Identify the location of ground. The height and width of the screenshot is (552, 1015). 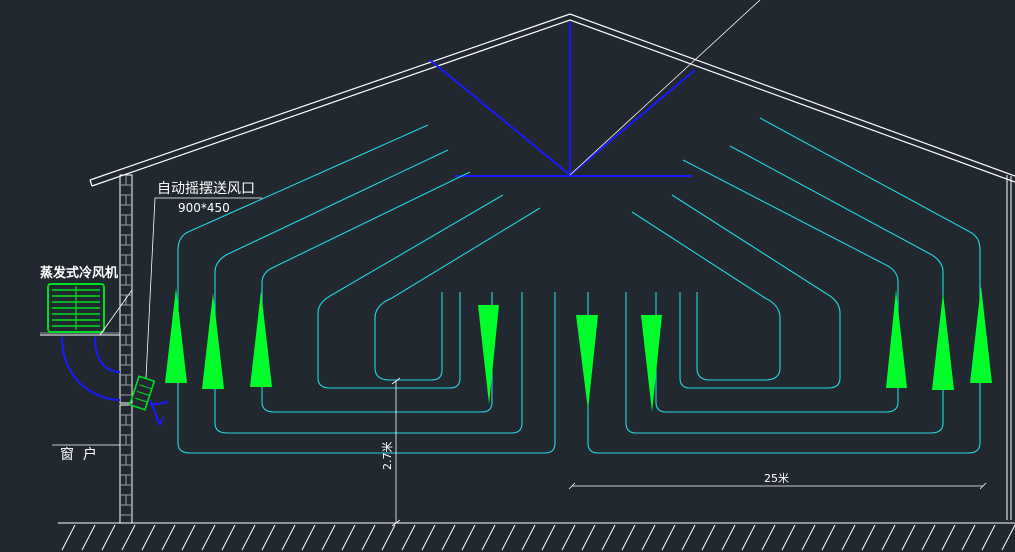
(536, 536).